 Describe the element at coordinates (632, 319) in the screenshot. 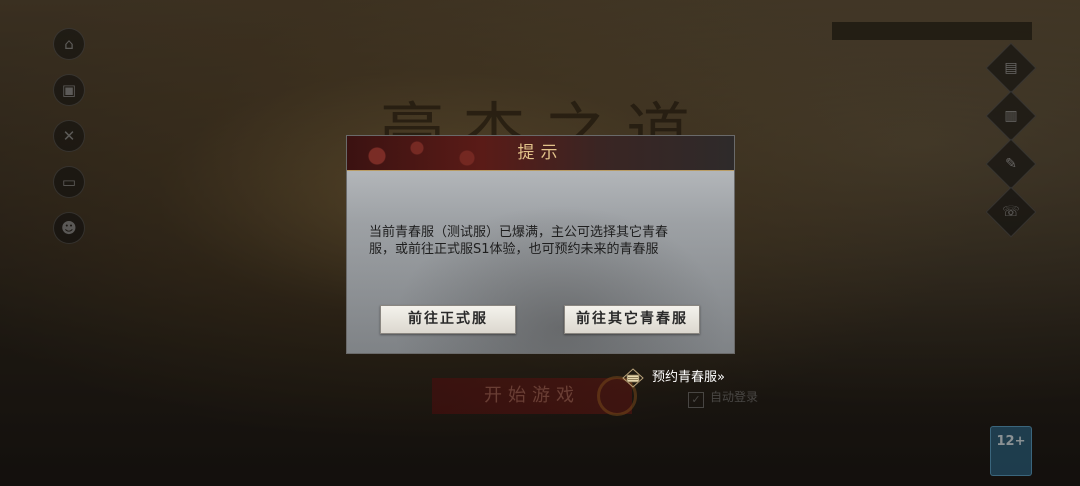

I see `go-other-youth-server-button: 前往其它青春服` at that location.